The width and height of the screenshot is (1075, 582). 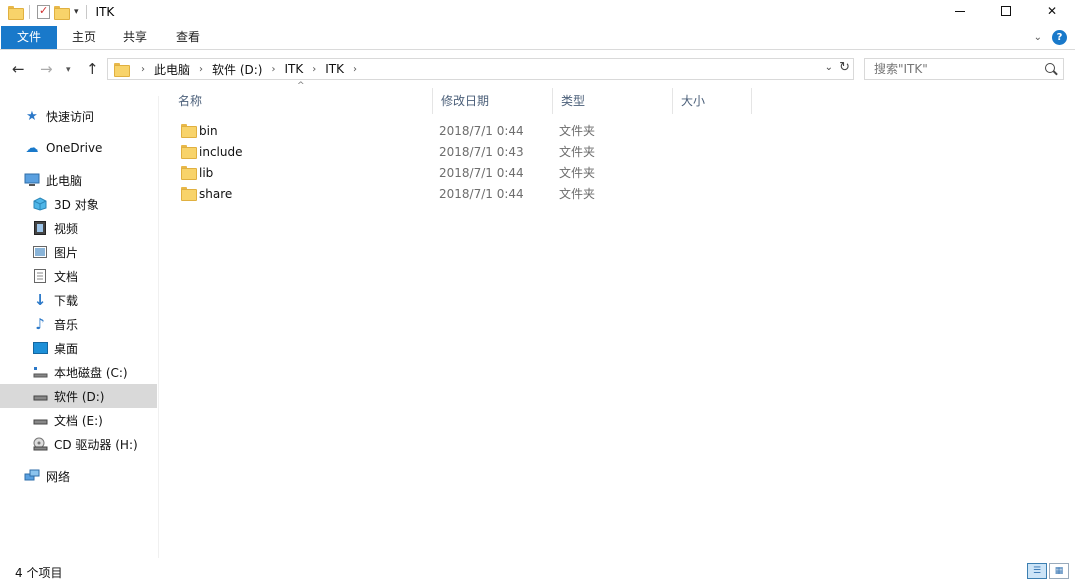 I want to click on details-view-button: ☰, so click(x=1037, y=571).